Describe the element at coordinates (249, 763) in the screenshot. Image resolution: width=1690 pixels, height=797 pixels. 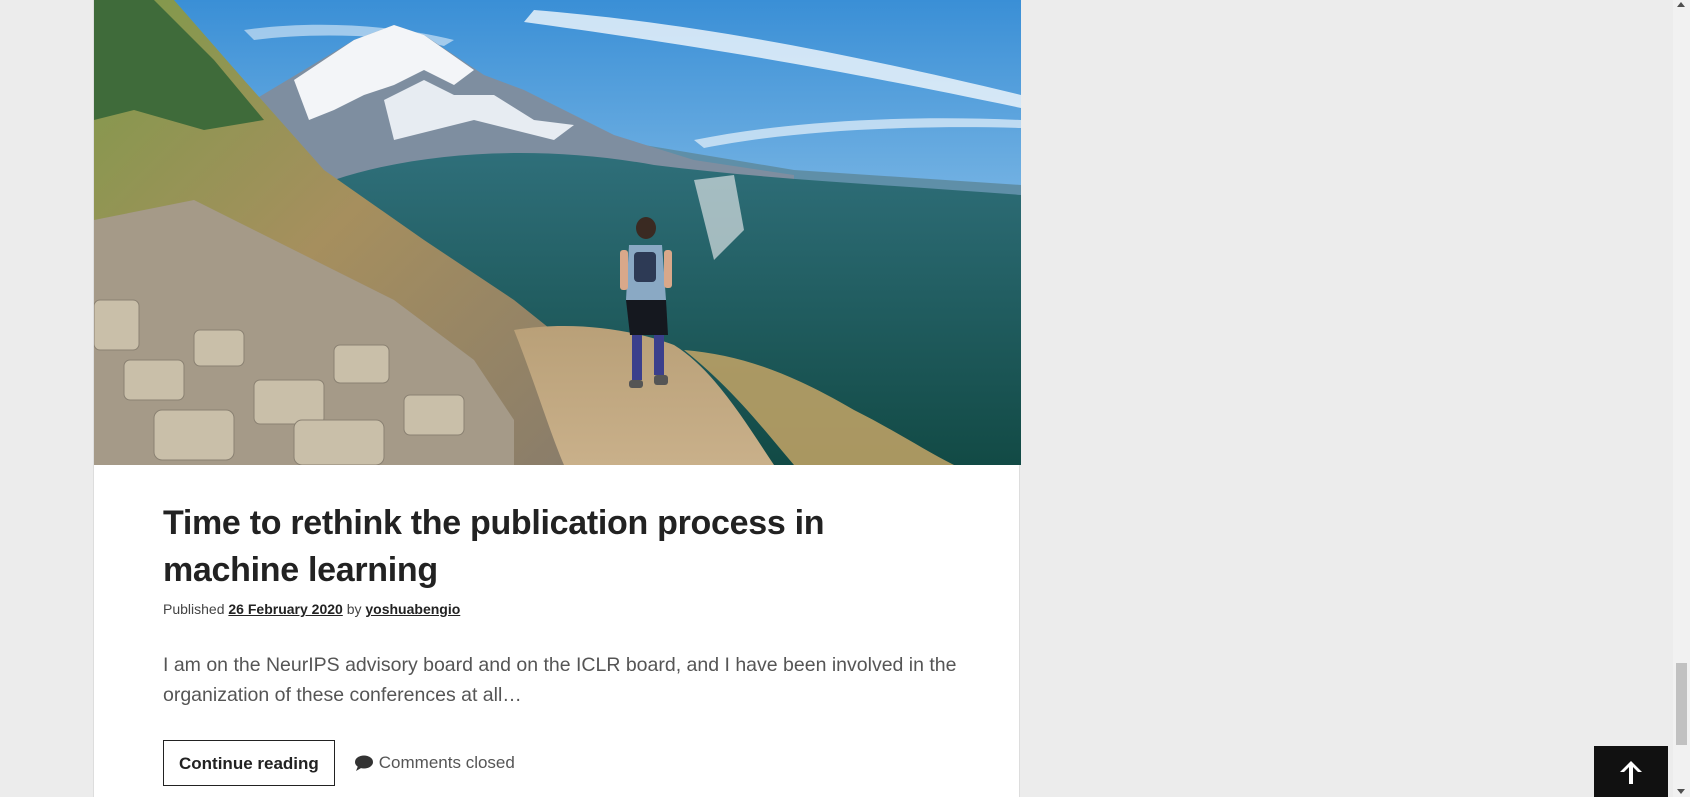
I see `continue-reading-button: Continue reading` at that location.